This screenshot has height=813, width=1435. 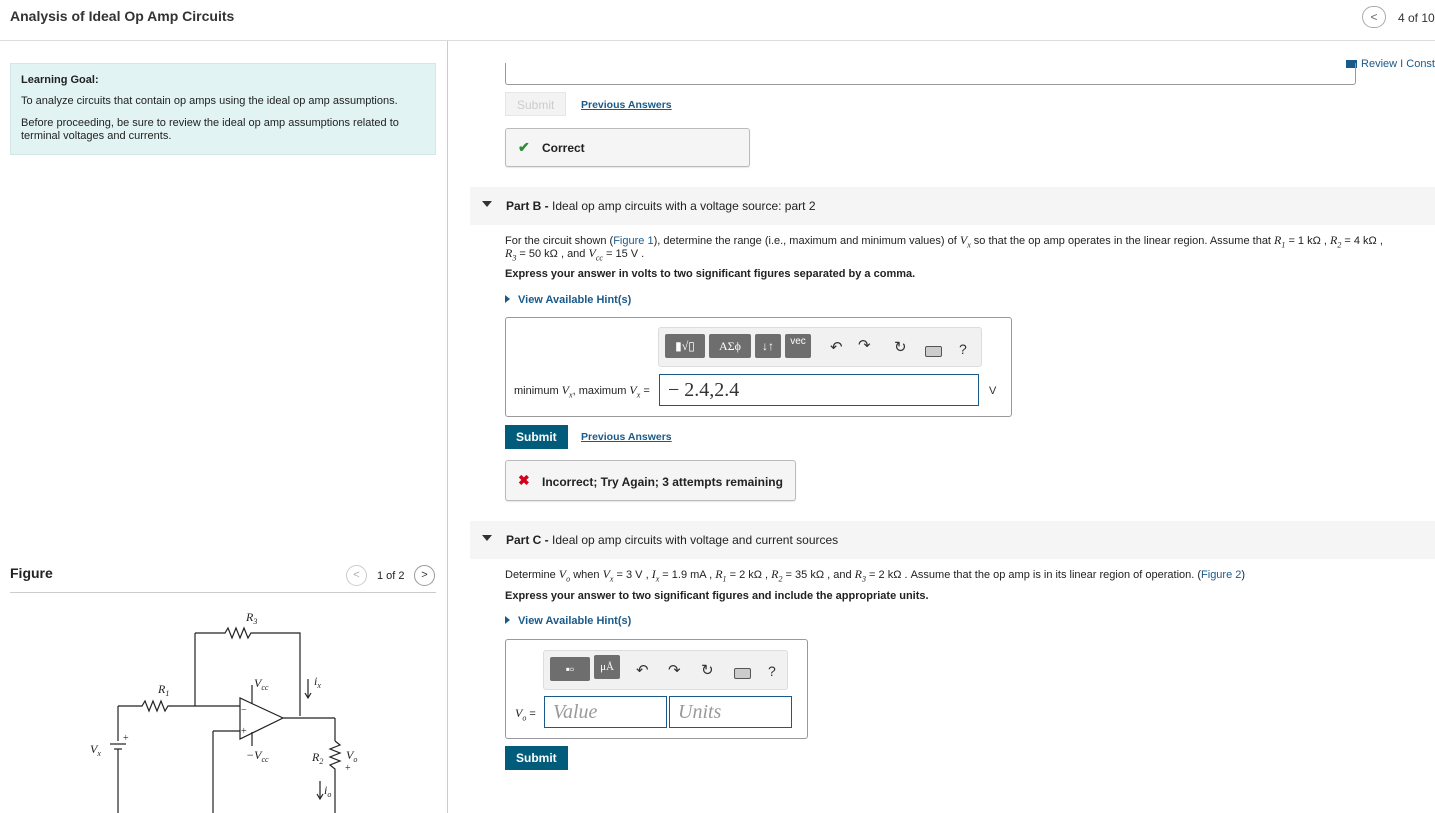 What do you see at coordinates (536, 758) in the screenshot?
I see `part-c-submit-button: Submit` at bounding box center [536, 758].